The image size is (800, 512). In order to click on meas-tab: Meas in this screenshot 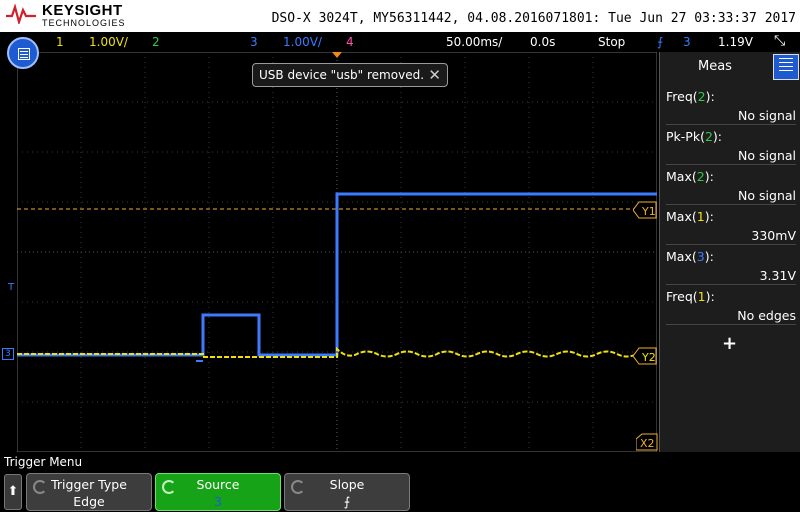, I will do `click(716, 67)`.